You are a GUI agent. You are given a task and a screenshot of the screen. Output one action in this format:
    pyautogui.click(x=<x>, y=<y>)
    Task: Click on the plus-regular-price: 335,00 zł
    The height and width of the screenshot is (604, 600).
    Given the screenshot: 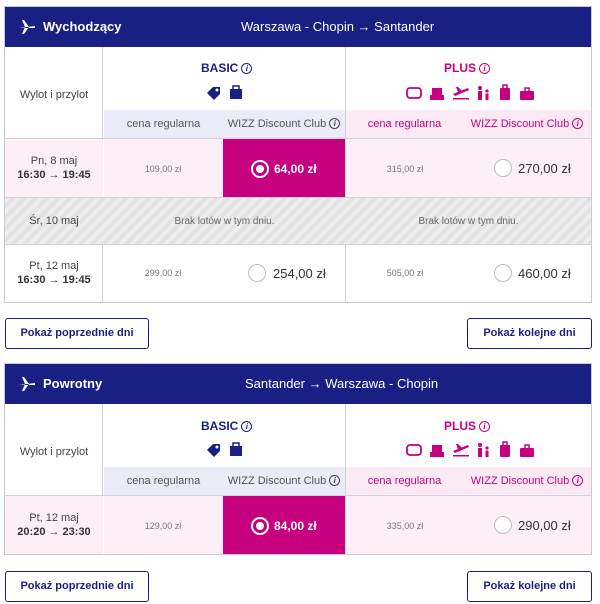 What is the action you would take?
    pyautogui.click(x=405, y=526)
    